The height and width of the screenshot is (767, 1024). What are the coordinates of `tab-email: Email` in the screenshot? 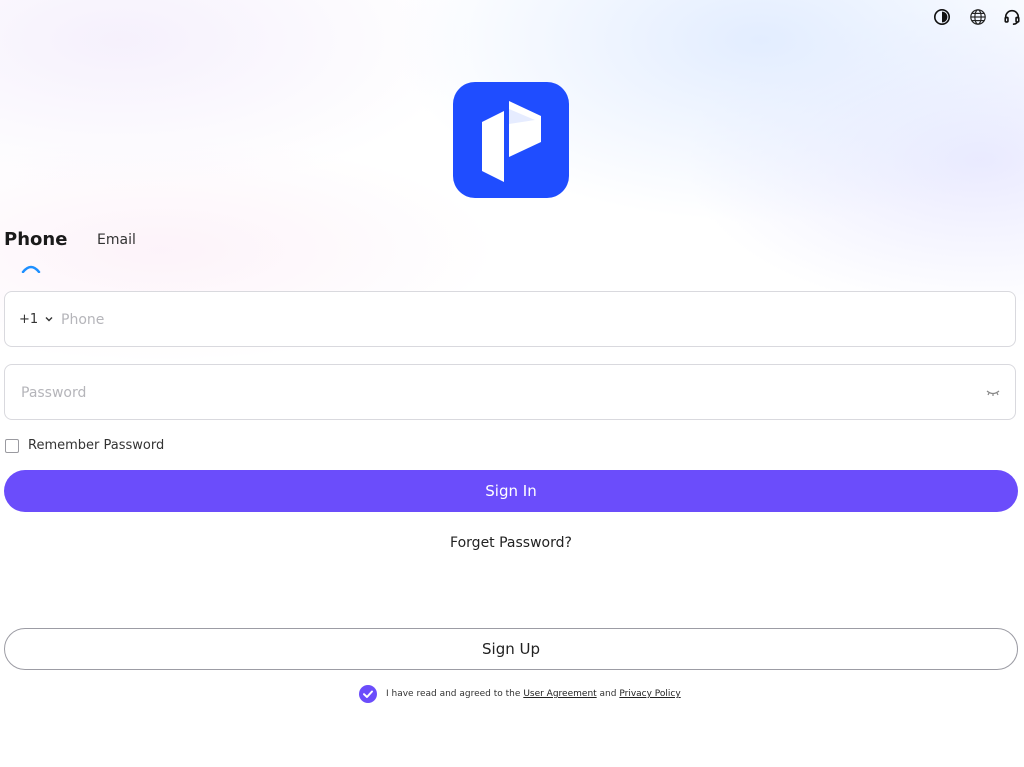 It's located at (116, 240).